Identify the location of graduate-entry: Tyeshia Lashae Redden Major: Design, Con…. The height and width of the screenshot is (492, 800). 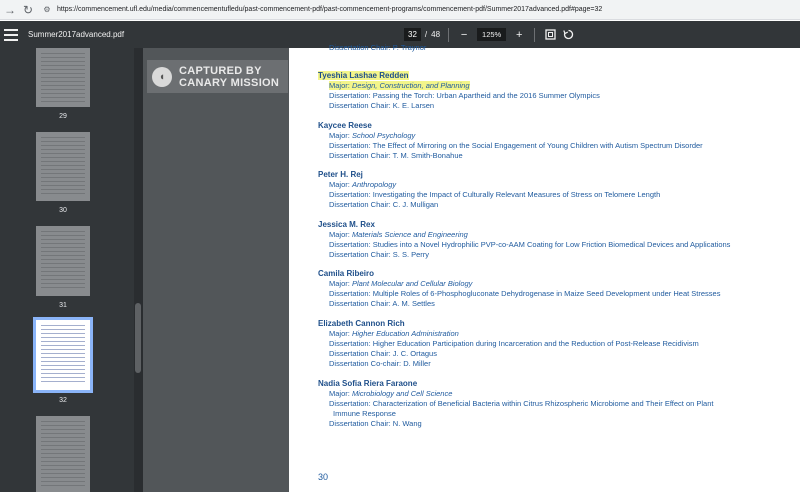
(459, 90).